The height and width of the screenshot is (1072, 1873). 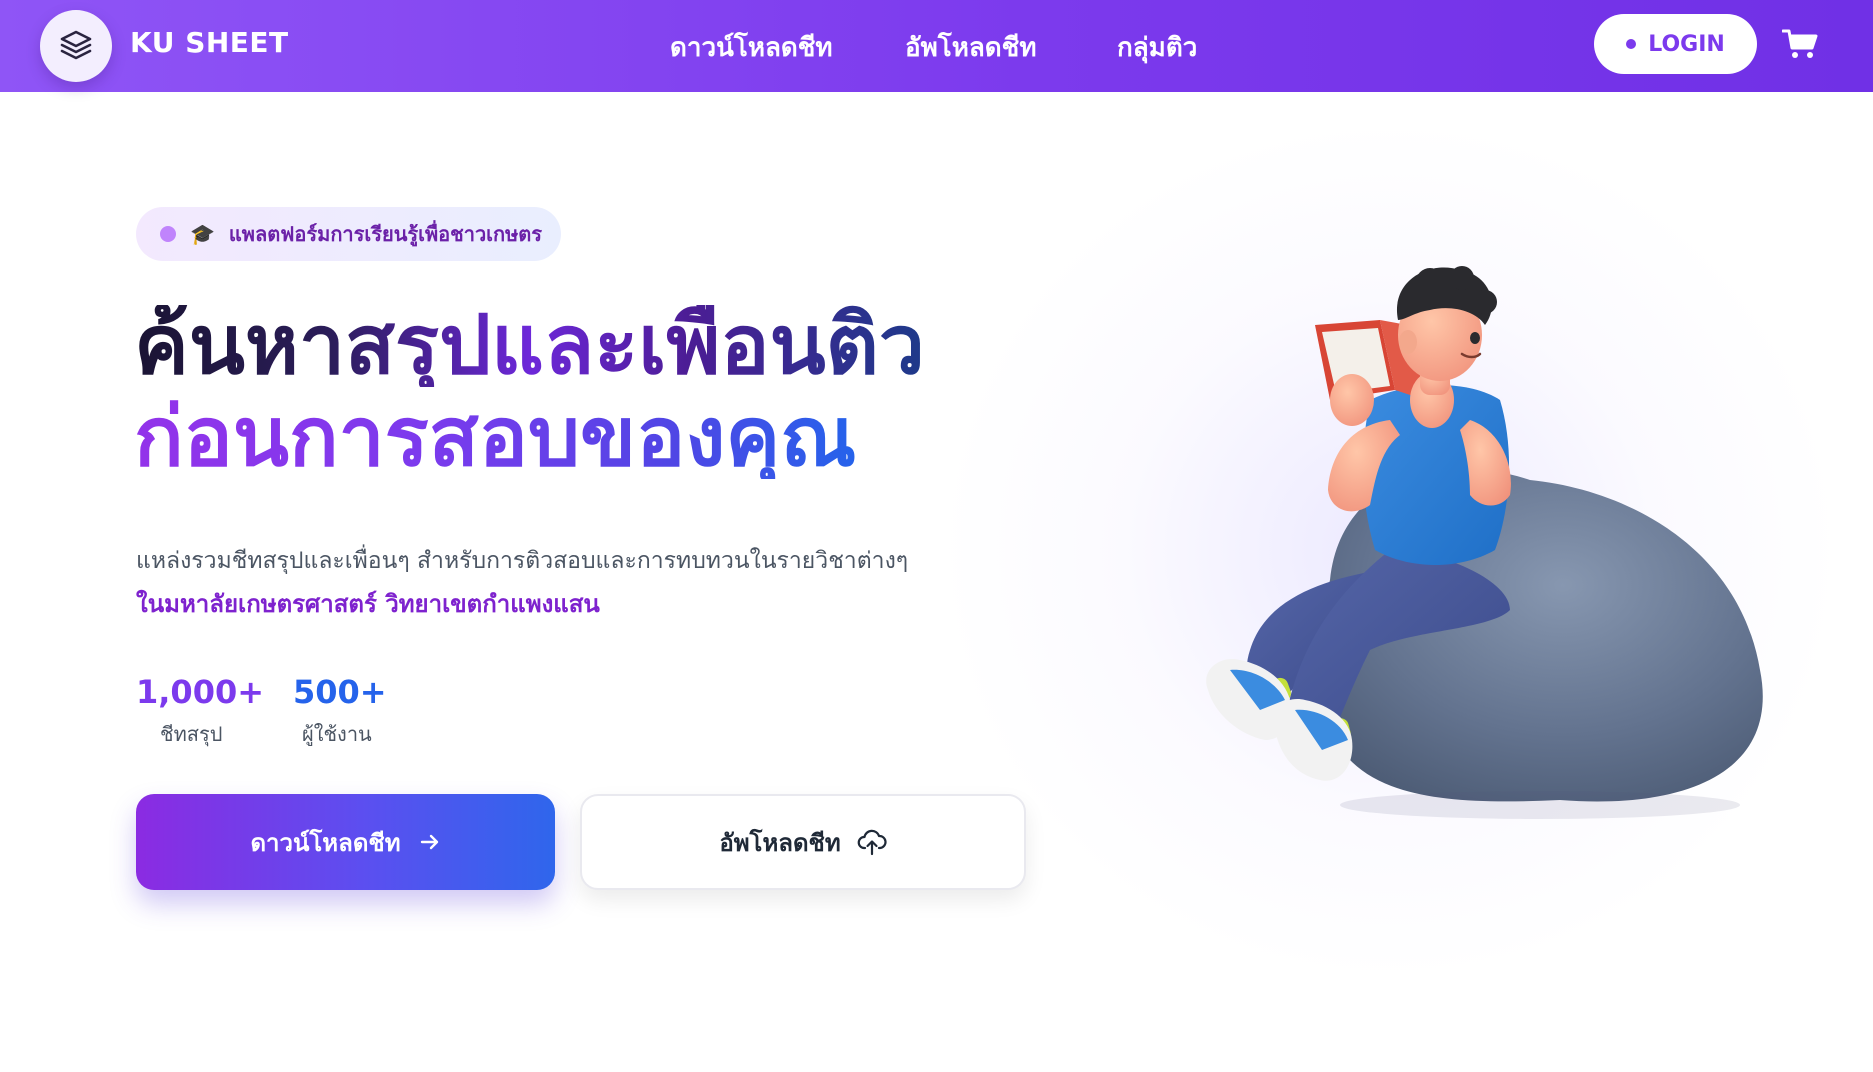 I want to click on stat-sheets-label: ชีทสรุป, so click(x=191, y=734).